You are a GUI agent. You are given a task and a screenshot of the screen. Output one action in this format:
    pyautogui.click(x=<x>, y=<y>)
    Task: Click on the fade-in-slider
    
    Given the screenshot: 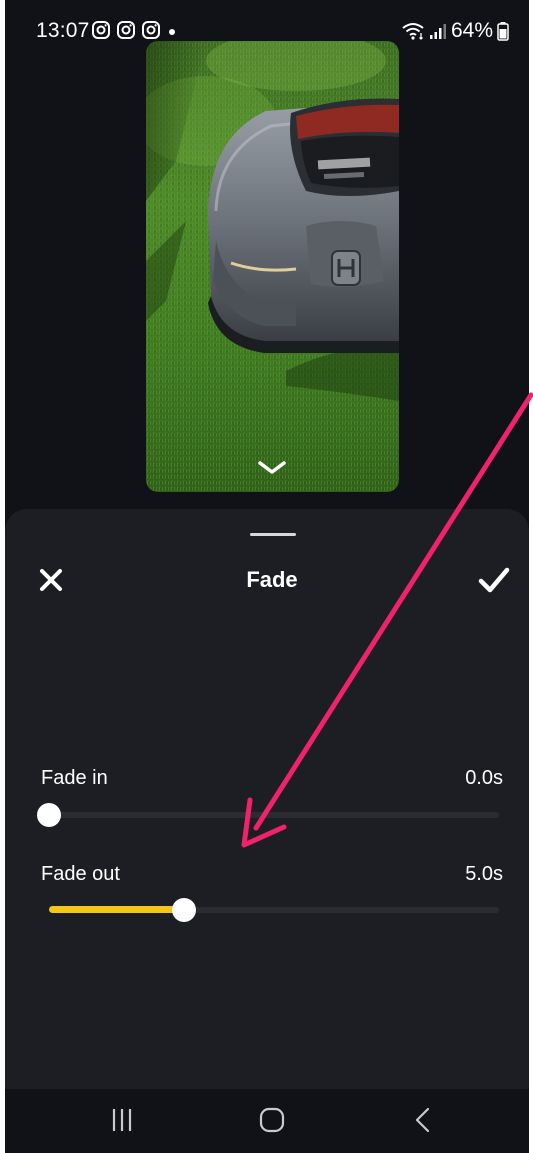 What is the action you would take?
    pyautogui.click(x=268, y=814)
    